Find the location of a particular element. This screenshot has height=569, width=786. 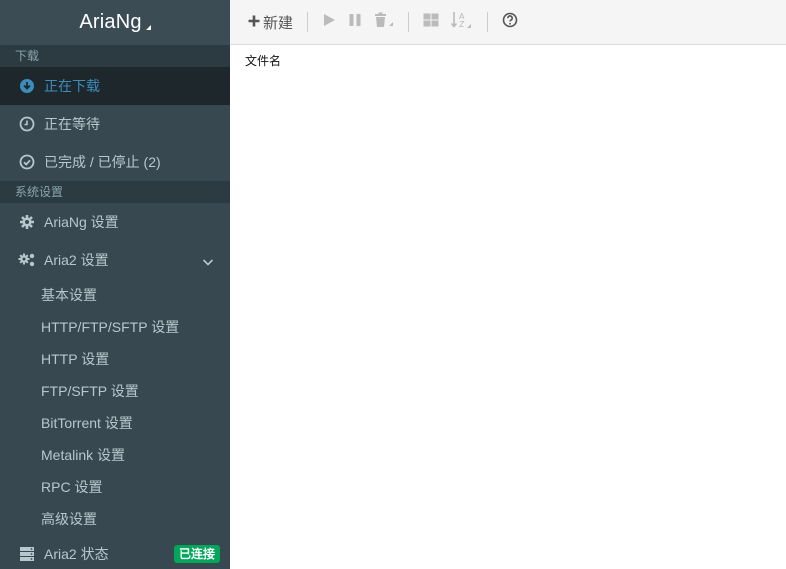

toolbar: 新建 AZ is located at coordinates (508, 22).